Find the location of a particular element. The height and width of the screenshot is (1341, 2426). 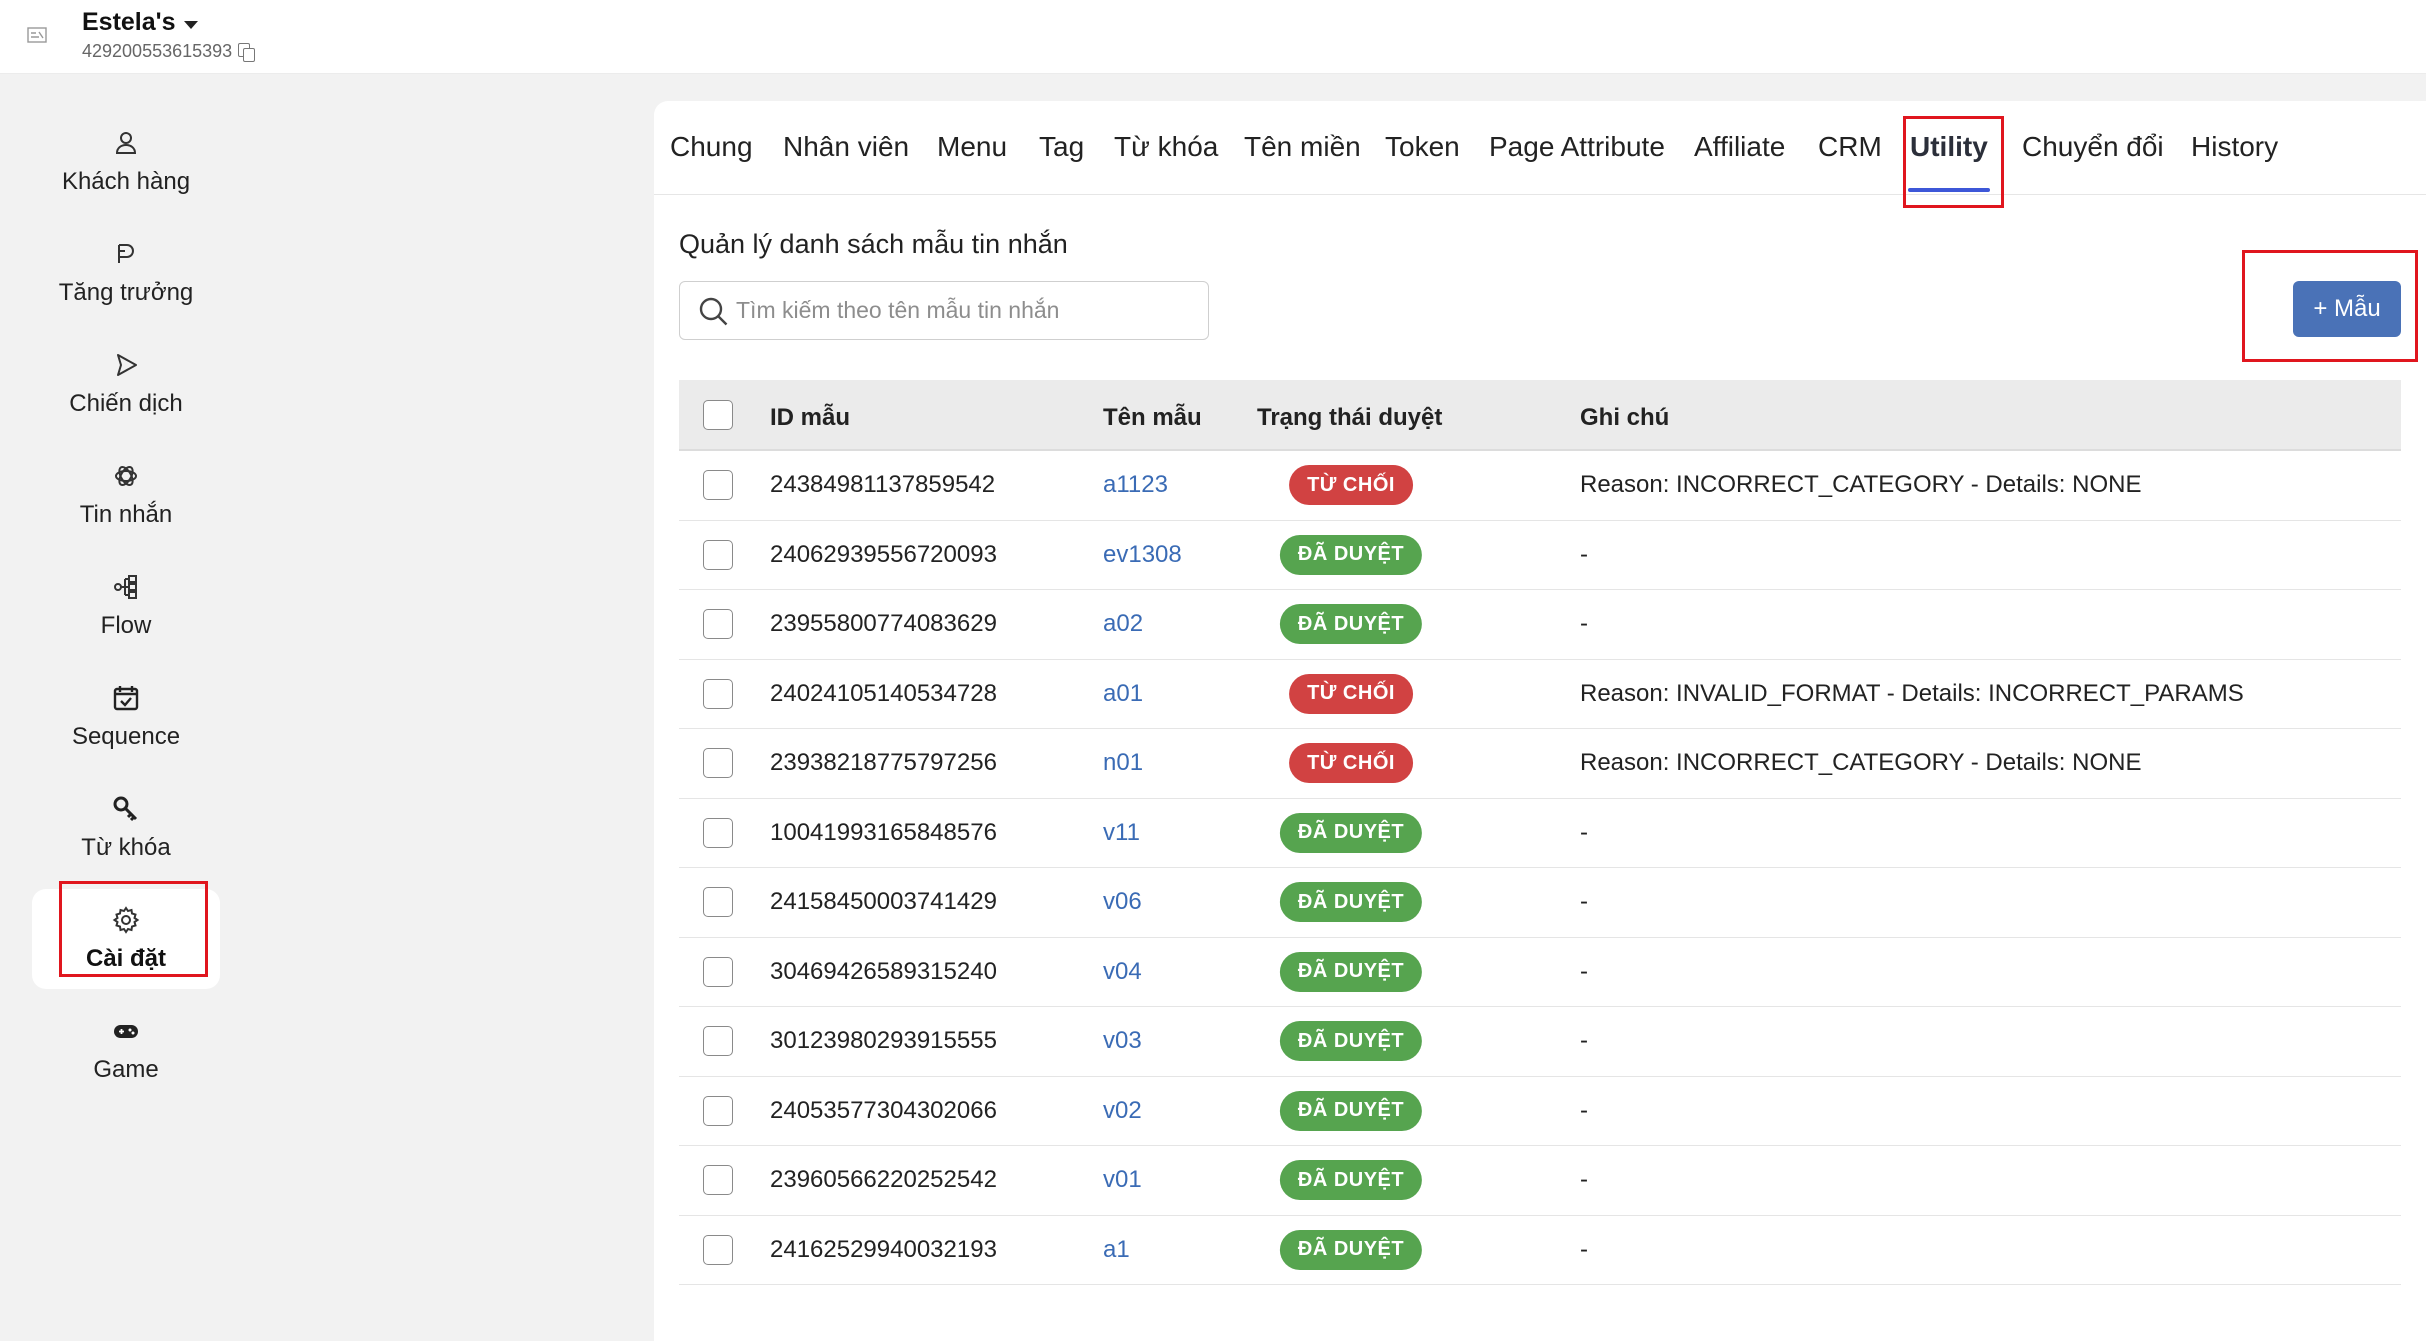

copy-icon is located at coordinates (247, 52).